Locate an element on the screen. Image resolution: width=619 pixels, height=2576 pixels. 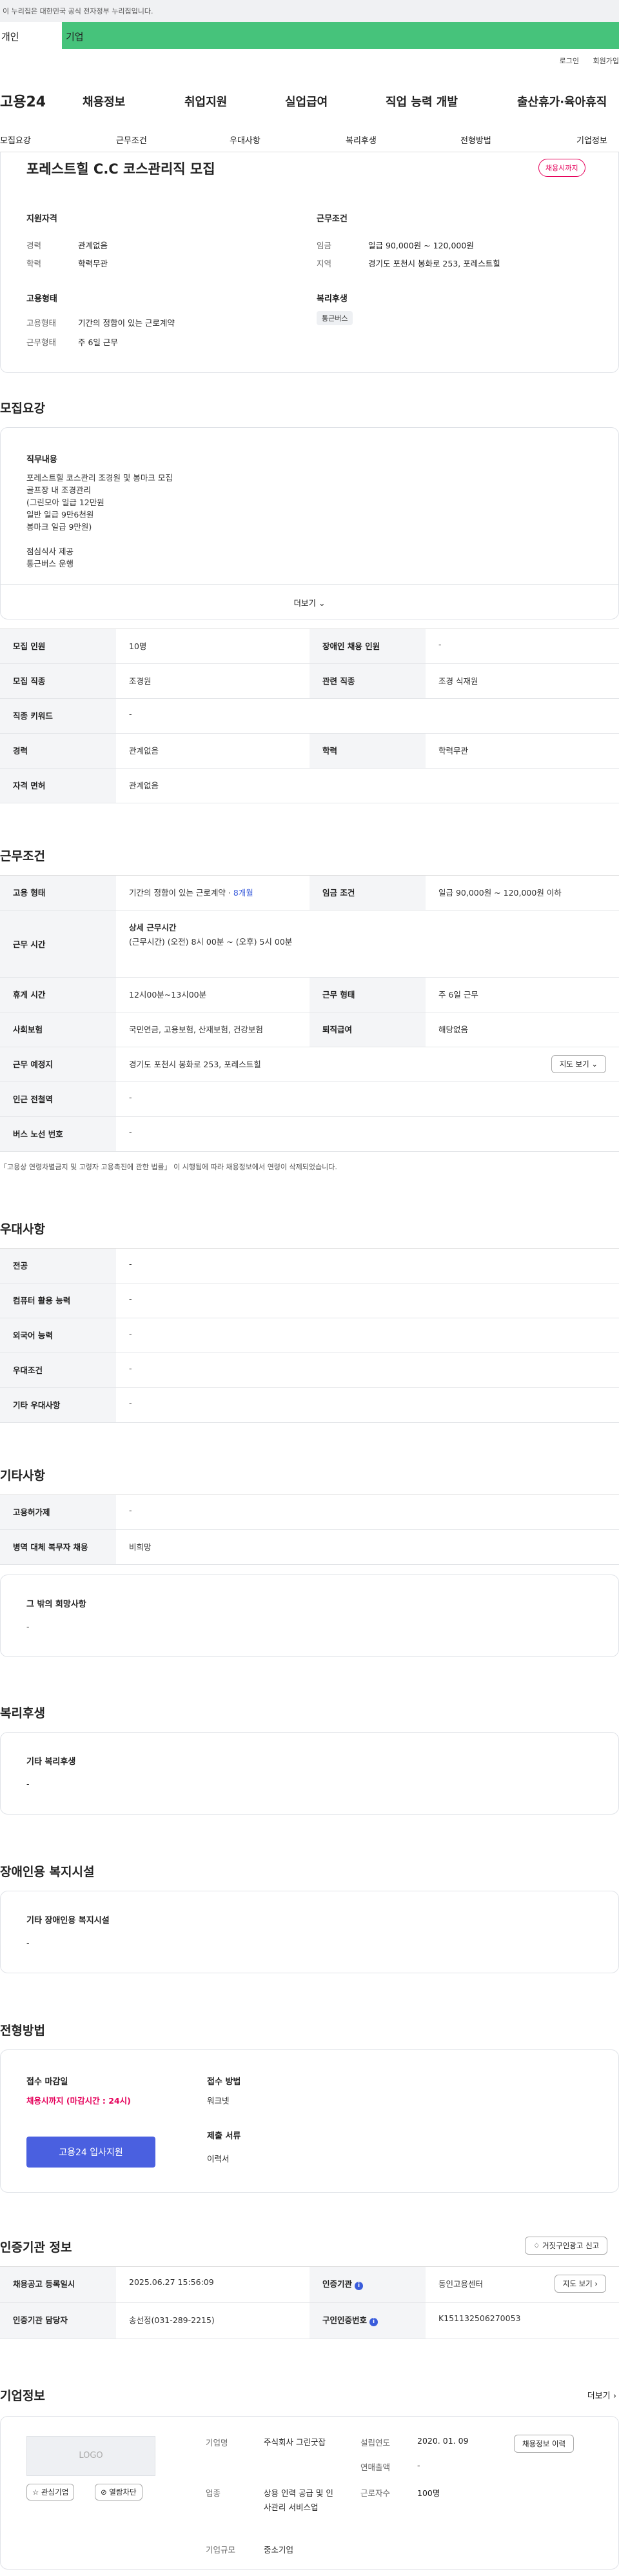
map-button: 지도 보기 ⌄ is located at coordinates (578, 1064).